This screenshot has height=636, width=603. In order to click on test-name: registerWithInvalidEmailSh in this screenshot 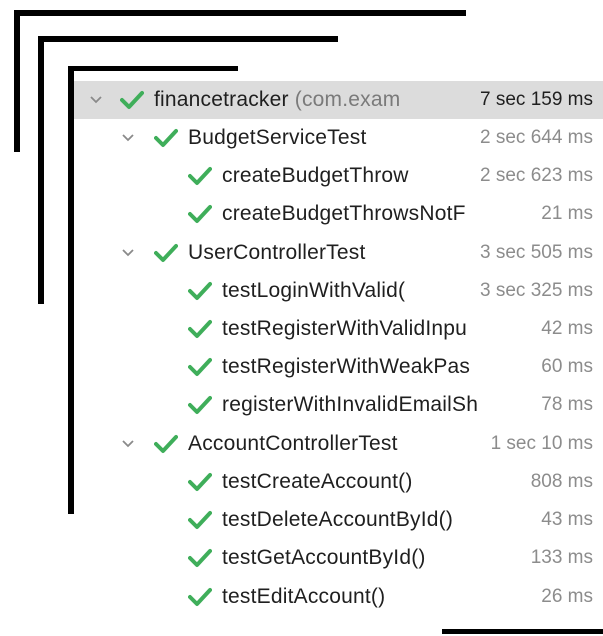, I will do `click(350, 404)`.